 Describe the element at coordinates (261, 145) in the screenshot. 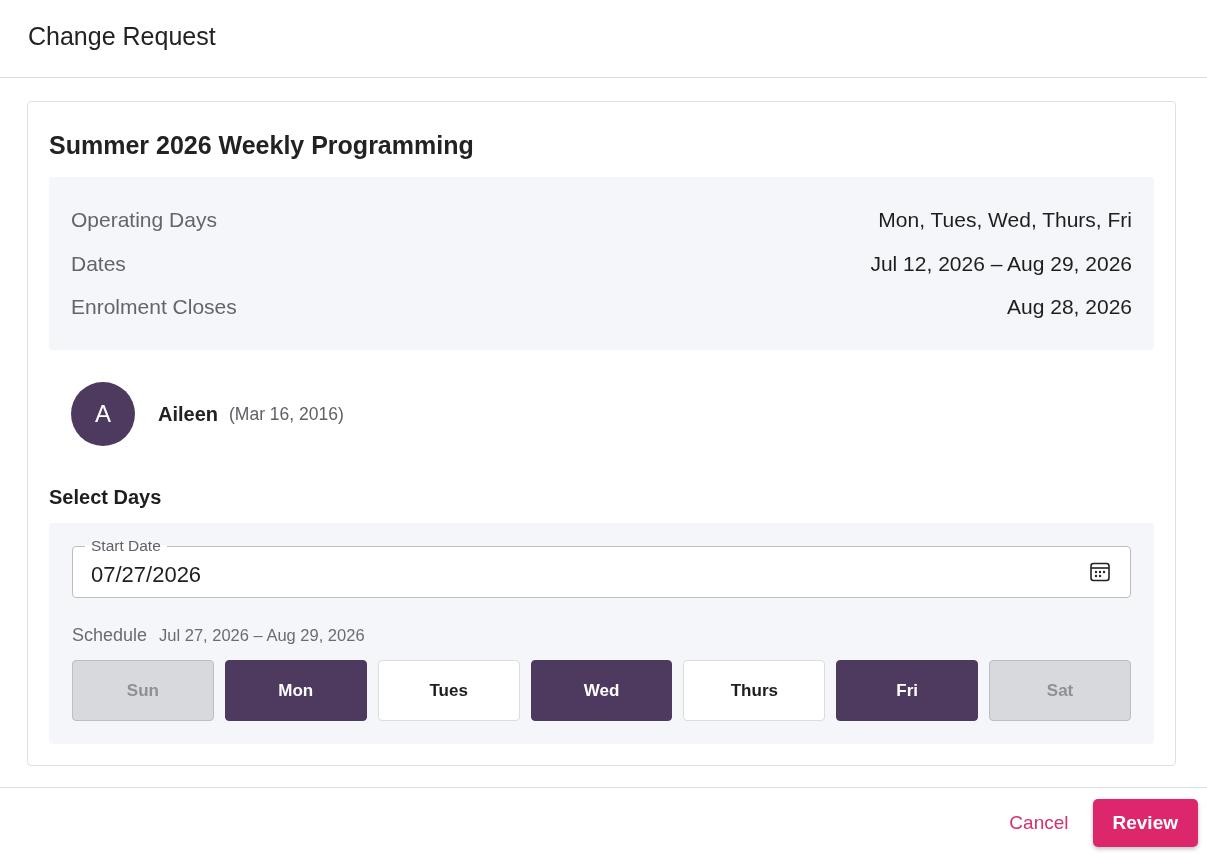

I see `program-title: Summer 2026 Weekly Programming` at that location.